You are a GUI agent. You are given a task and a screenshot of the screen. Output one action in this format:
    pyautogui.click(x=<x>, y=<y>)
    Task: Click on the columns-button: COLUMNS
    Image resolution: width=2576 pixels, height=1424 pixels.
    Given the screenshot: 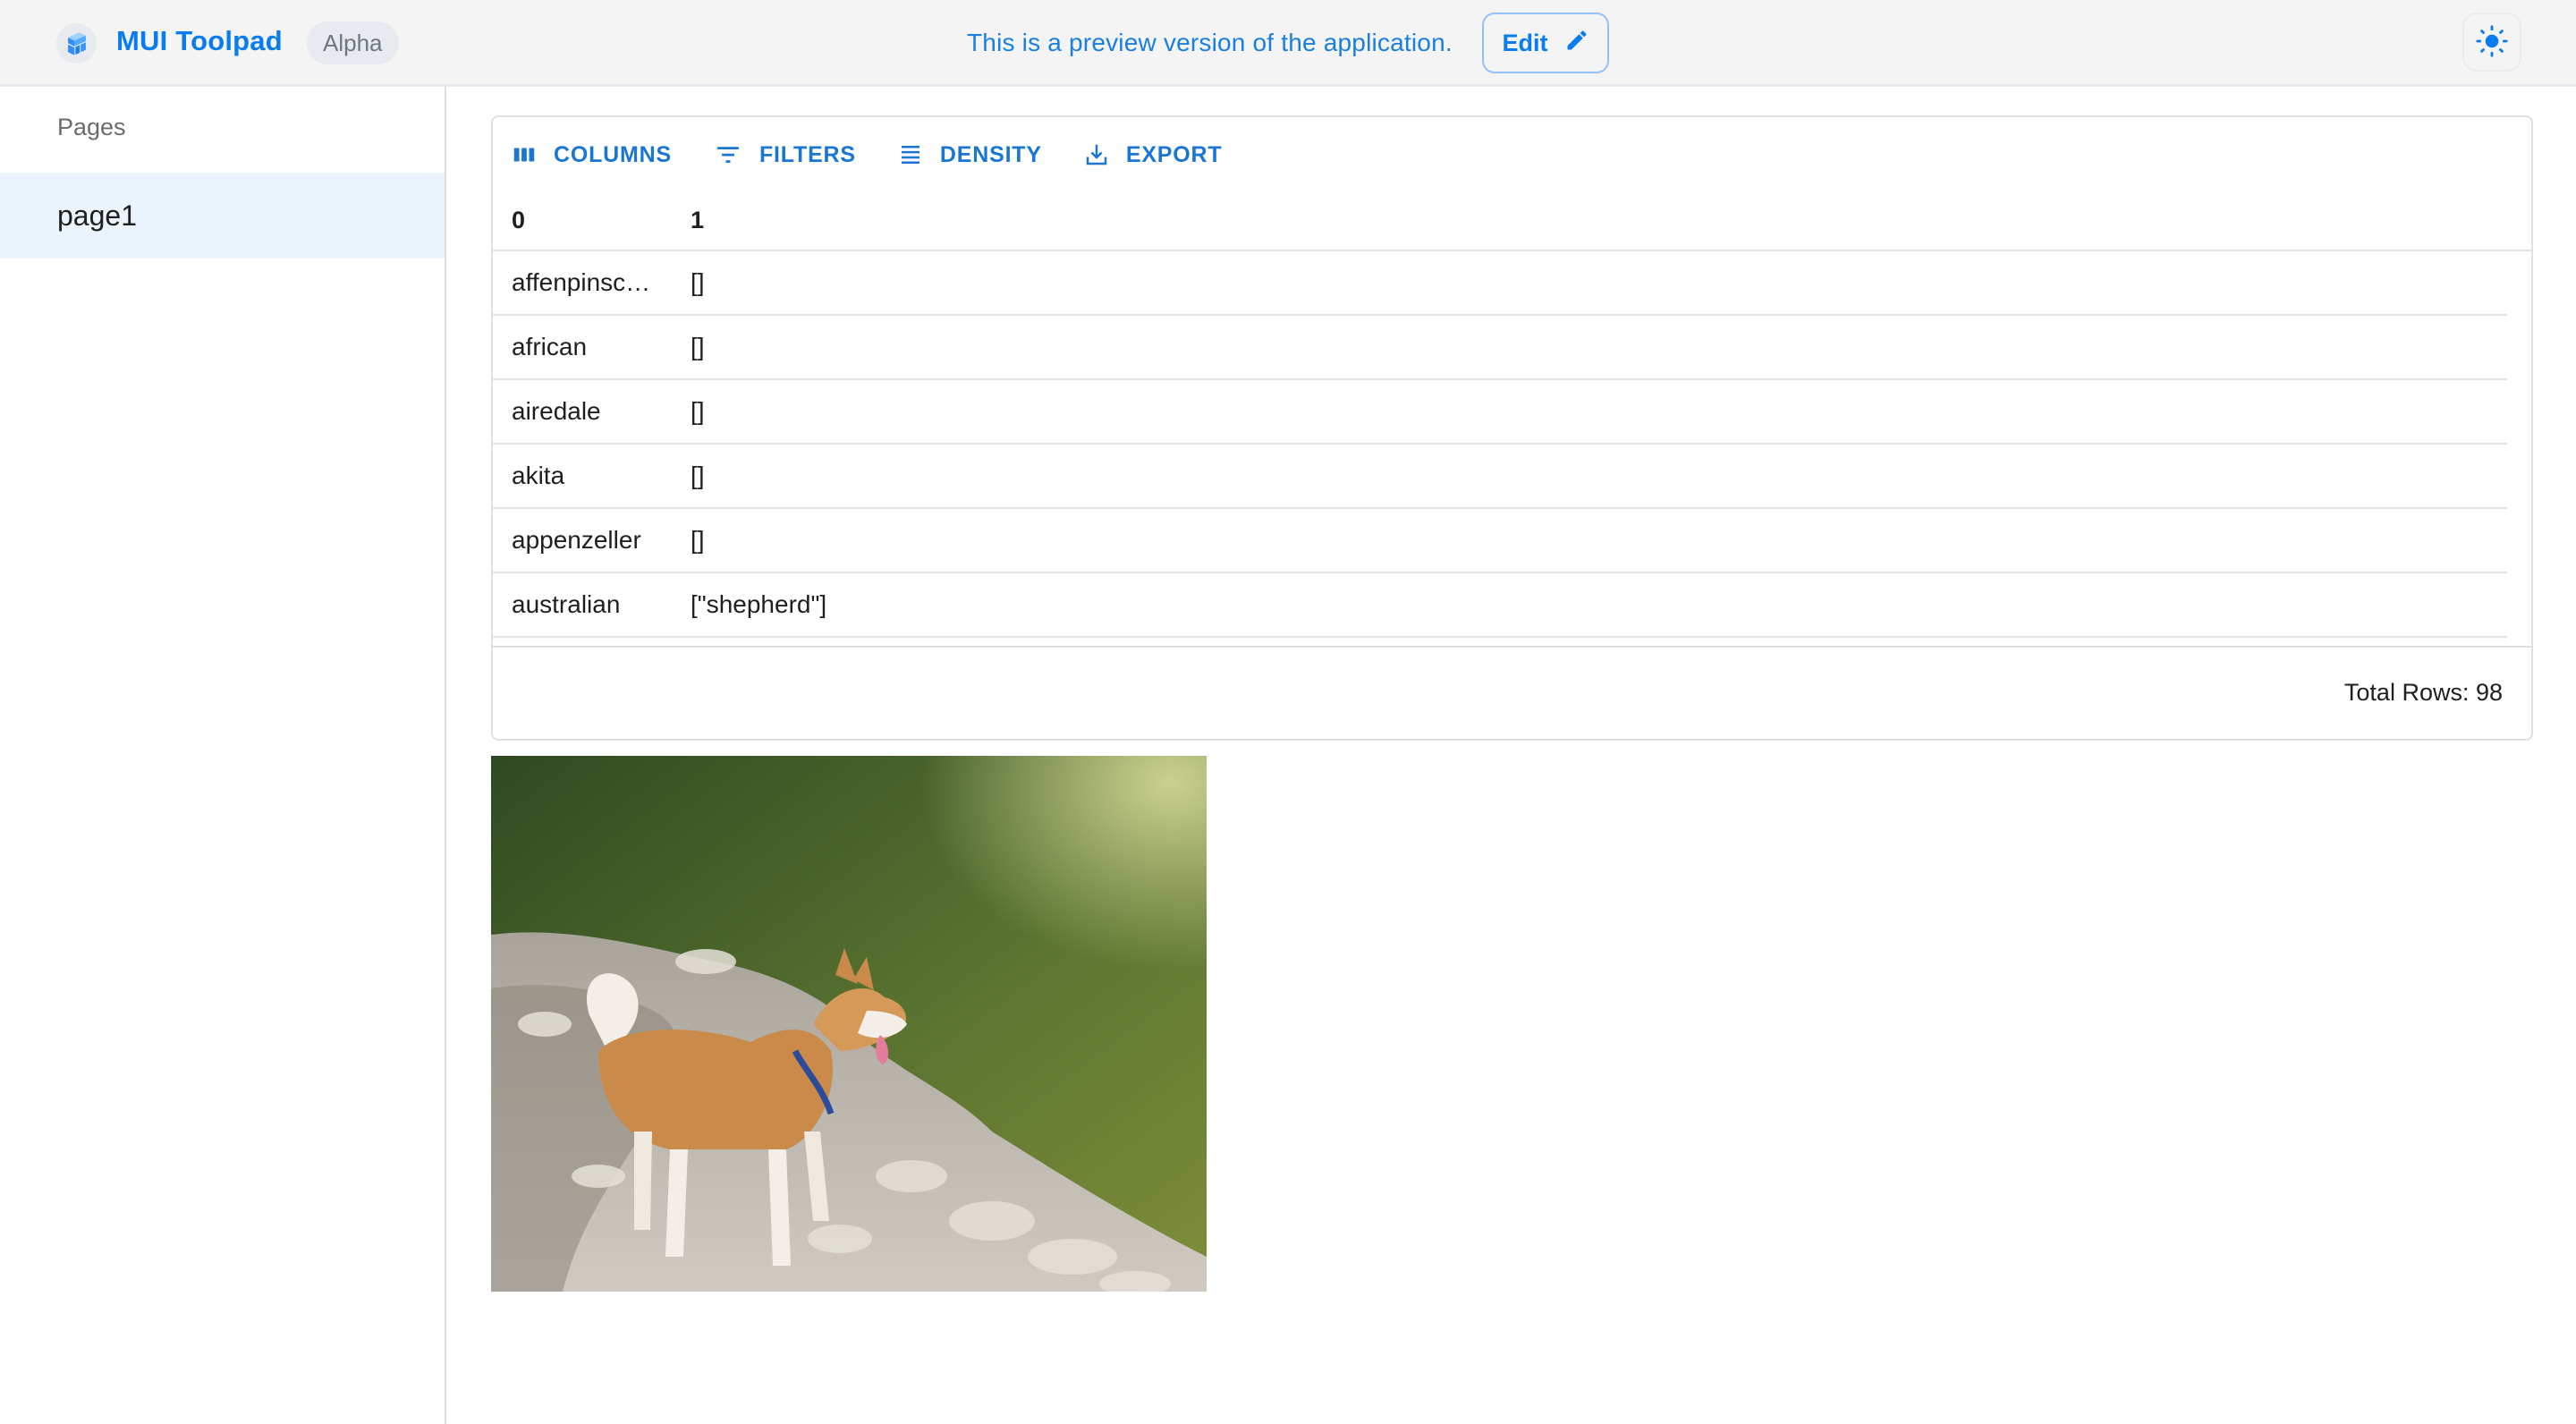 What is the action you would take?
    pyautogui.click(x=591, y=155)
    